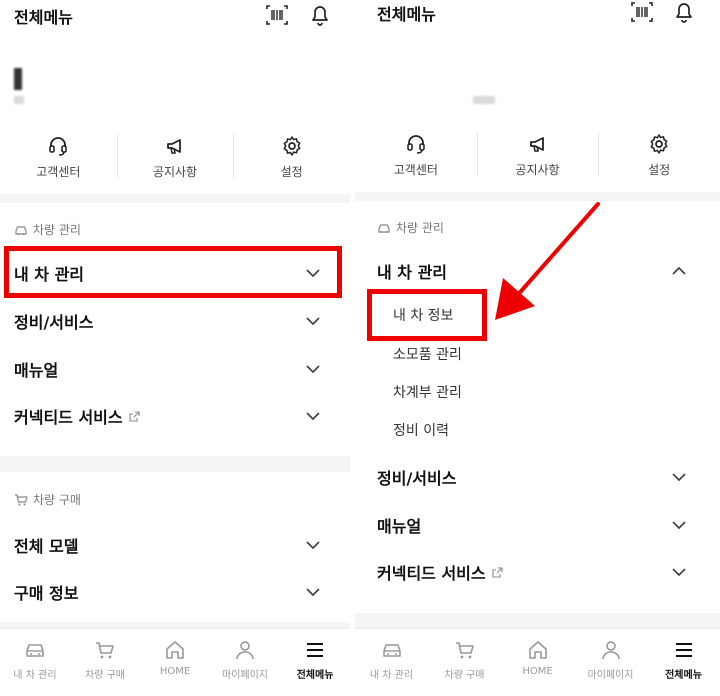  Describe the element at coordinates (406, 14) in the screenshot. I see `page-title: 전체메뉴` at that location.